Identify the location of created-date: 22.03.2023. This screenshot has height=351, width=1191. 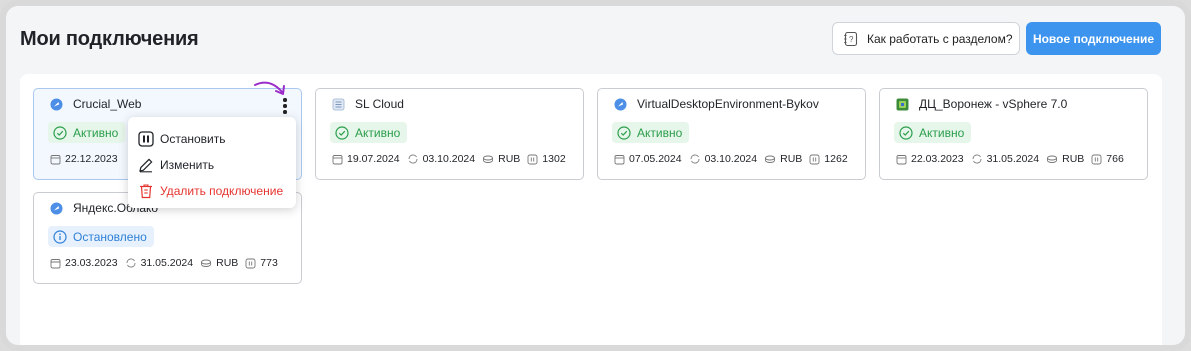
(937, 159).